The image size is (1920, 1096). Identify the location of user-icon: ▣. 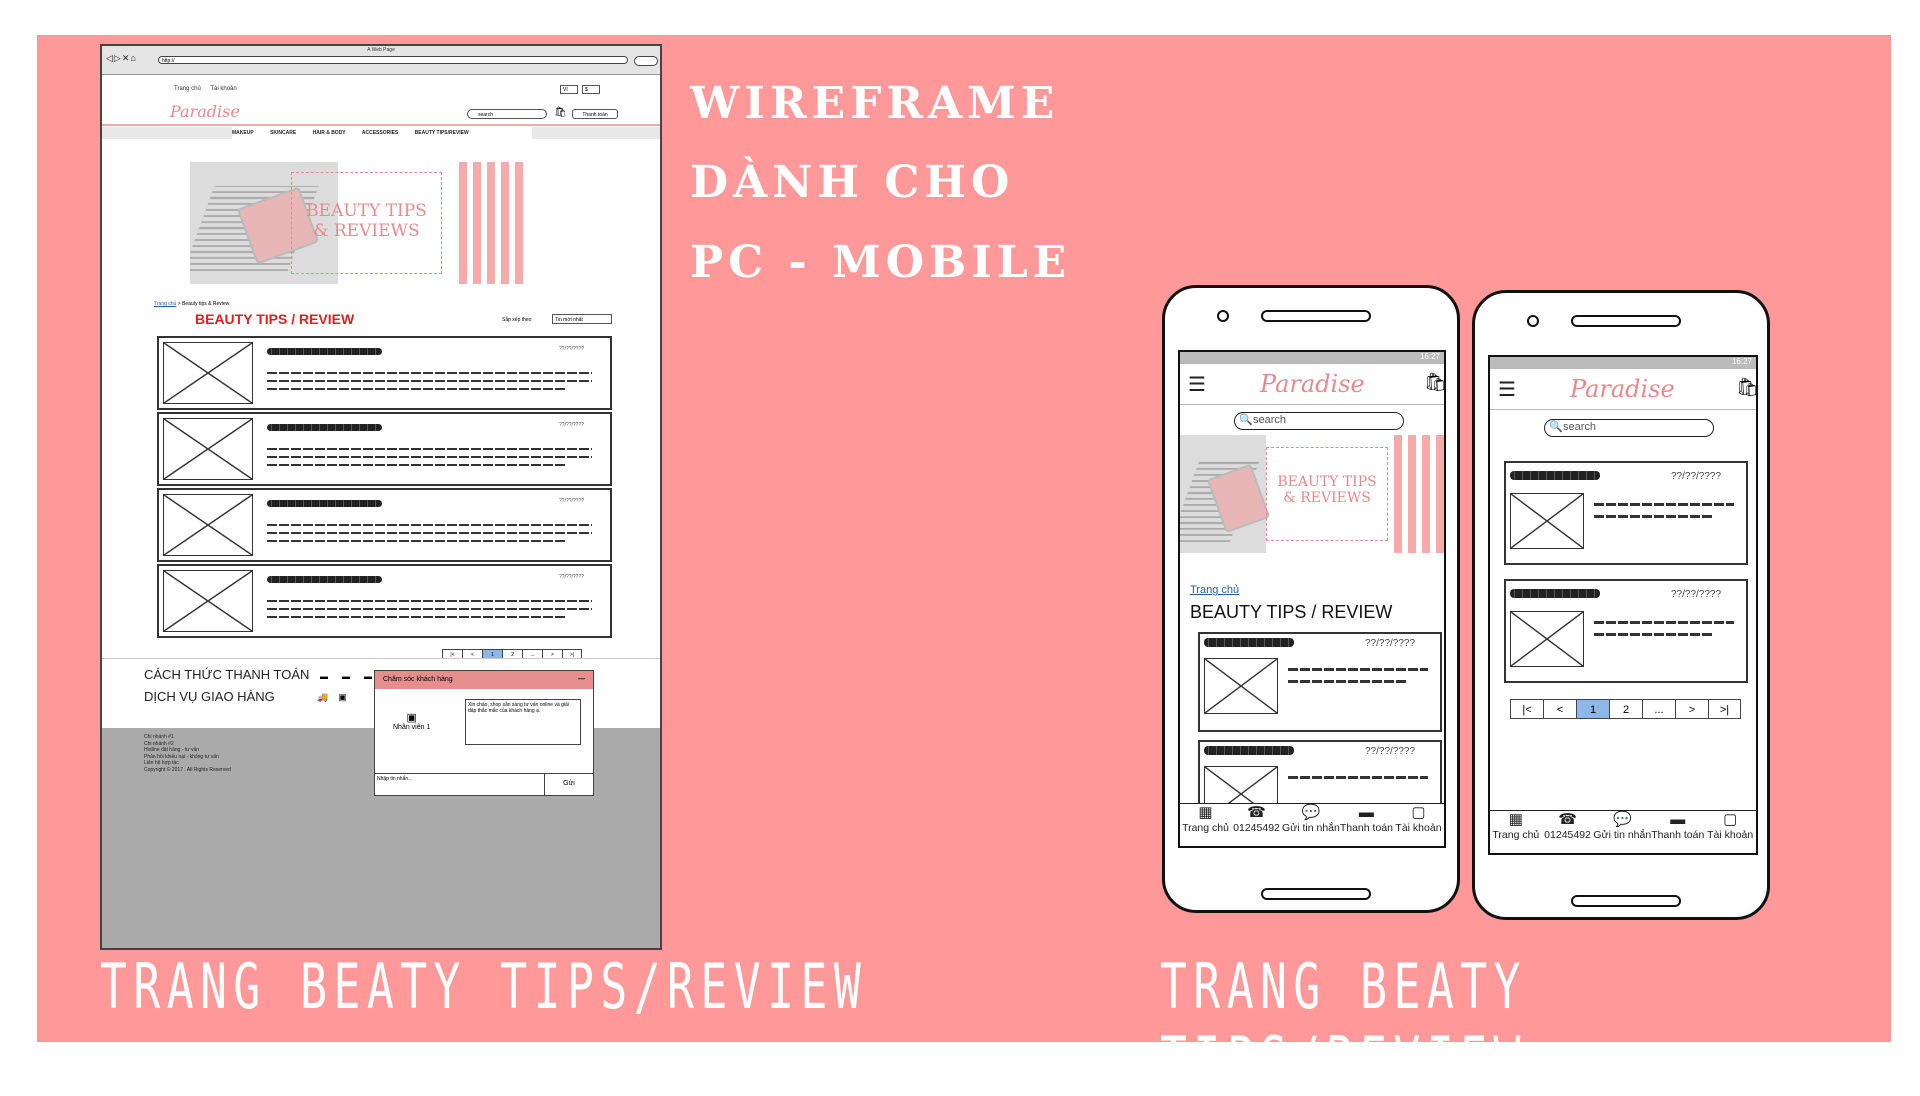
(411, 718).